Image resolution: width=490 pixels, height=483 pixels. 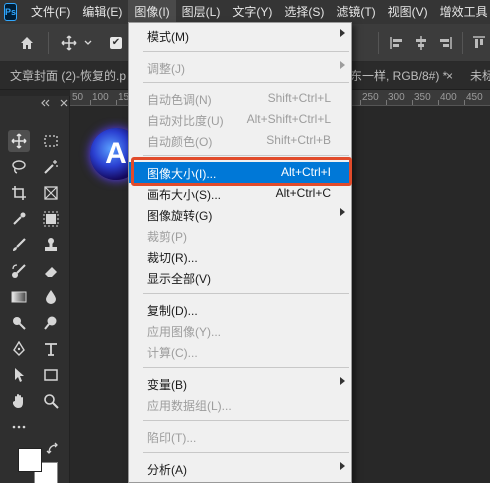 What do you see at coordinates (19, 401) in the screenshot?
I see `hand-tool-icon` at bounding box center [19, 401].